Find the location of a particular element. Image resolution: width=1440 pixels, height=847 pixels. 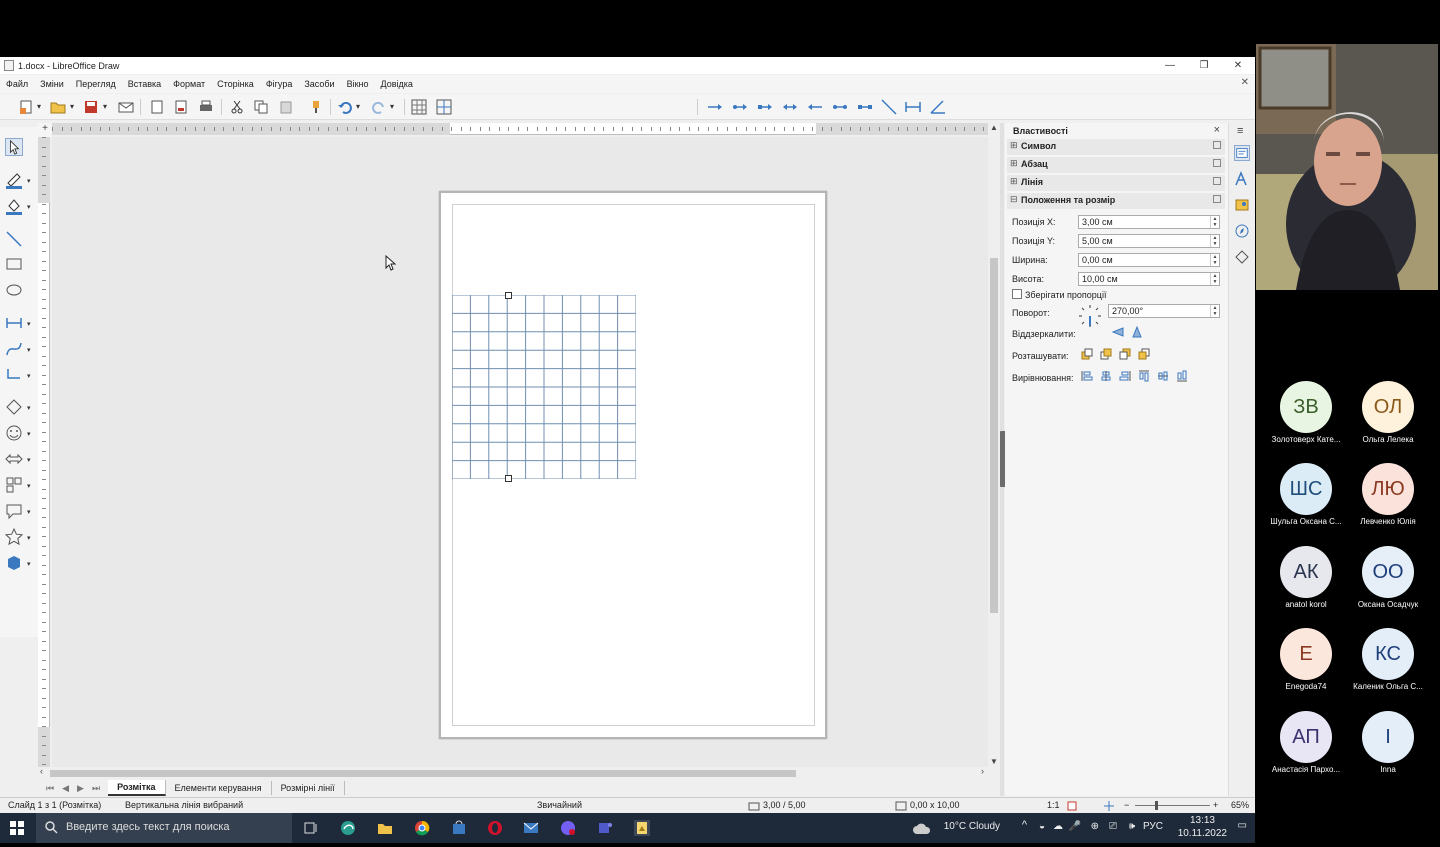

participant-tile: І Inna is located at coordinates (1388, 746).